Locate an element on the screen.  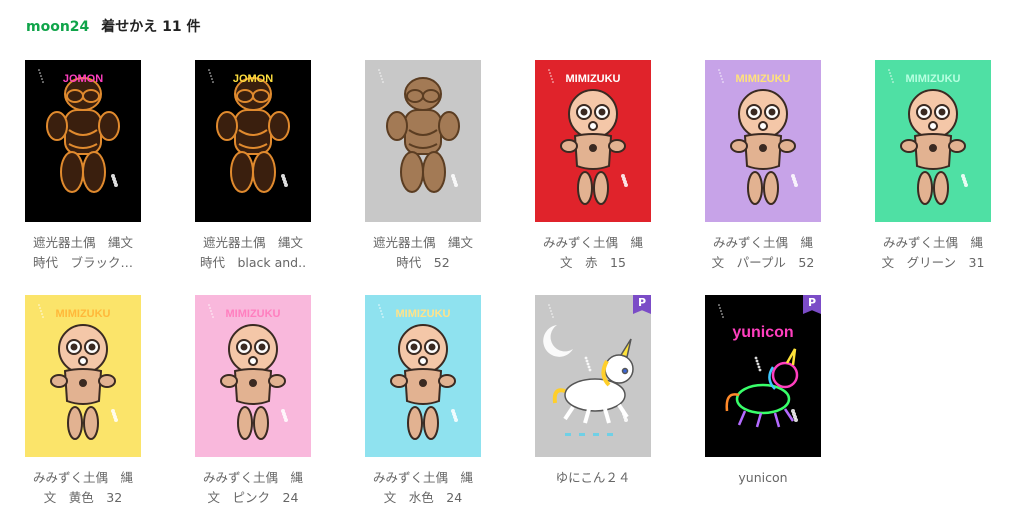
theme-item: MIMIZUKU みみずく土偶 縄文 黄色 32 is located at coordinates (83, 401).